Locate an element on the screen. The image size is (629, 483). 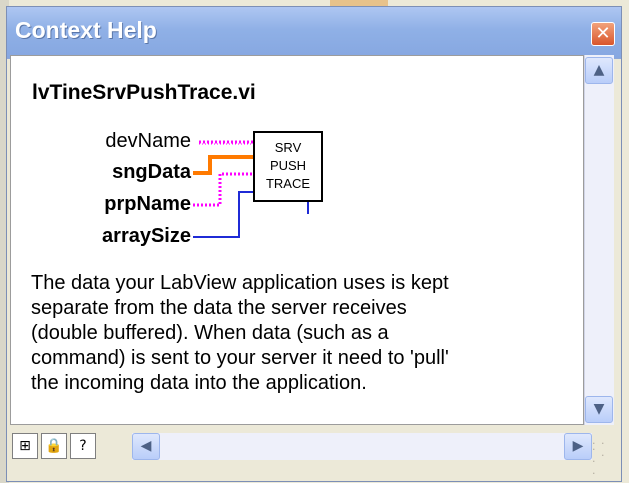
vi-block-label-line3: TRACE is located at coordinates (288, 183).